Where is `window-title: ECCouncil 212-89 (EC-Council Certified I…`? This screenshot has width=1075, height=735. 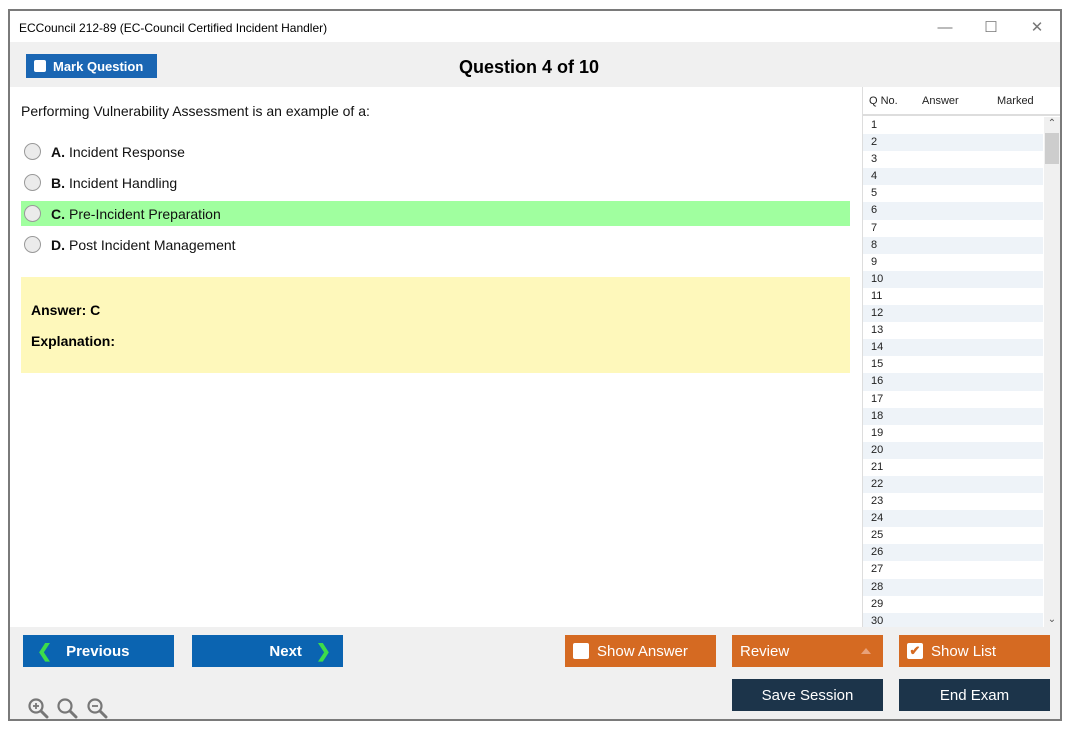
window-title: ECCouncil 212-89 (EC-Council Certified I… is located at coordinates (173, 28).